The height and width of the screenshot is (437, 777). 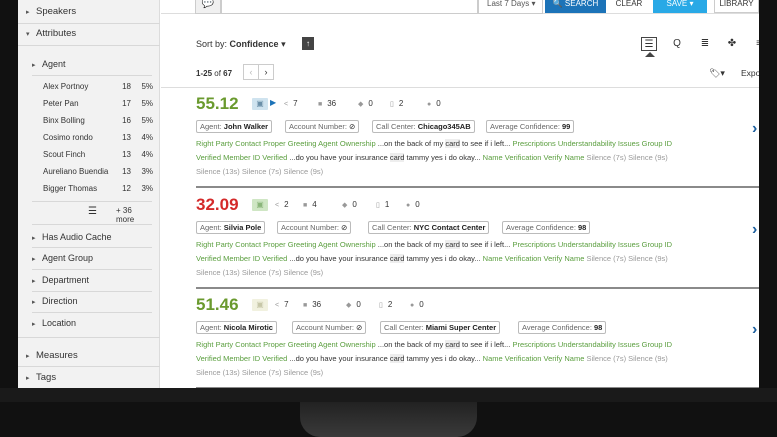 What do you see at coordinates (677, 44) in the screenshot?
I see `query-view-icon: Q` at bounding box center [677, 44].